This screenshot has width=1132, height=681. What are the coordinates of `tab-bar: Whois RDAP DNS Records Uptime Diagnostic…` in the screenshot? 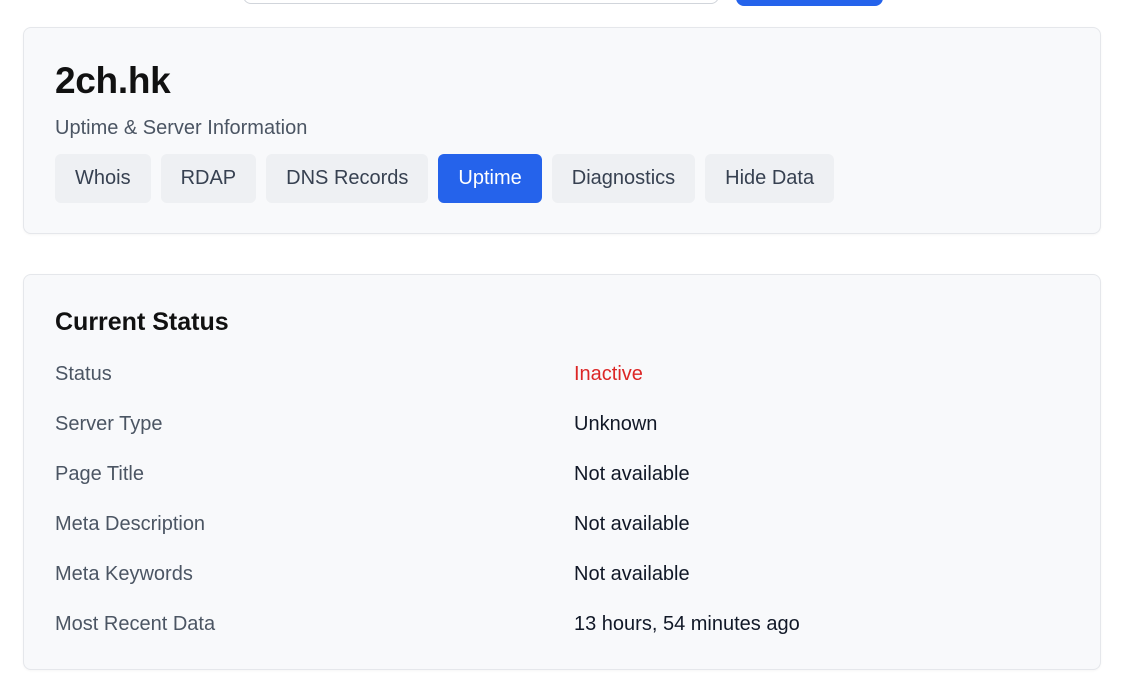 It's located at (445, 178).